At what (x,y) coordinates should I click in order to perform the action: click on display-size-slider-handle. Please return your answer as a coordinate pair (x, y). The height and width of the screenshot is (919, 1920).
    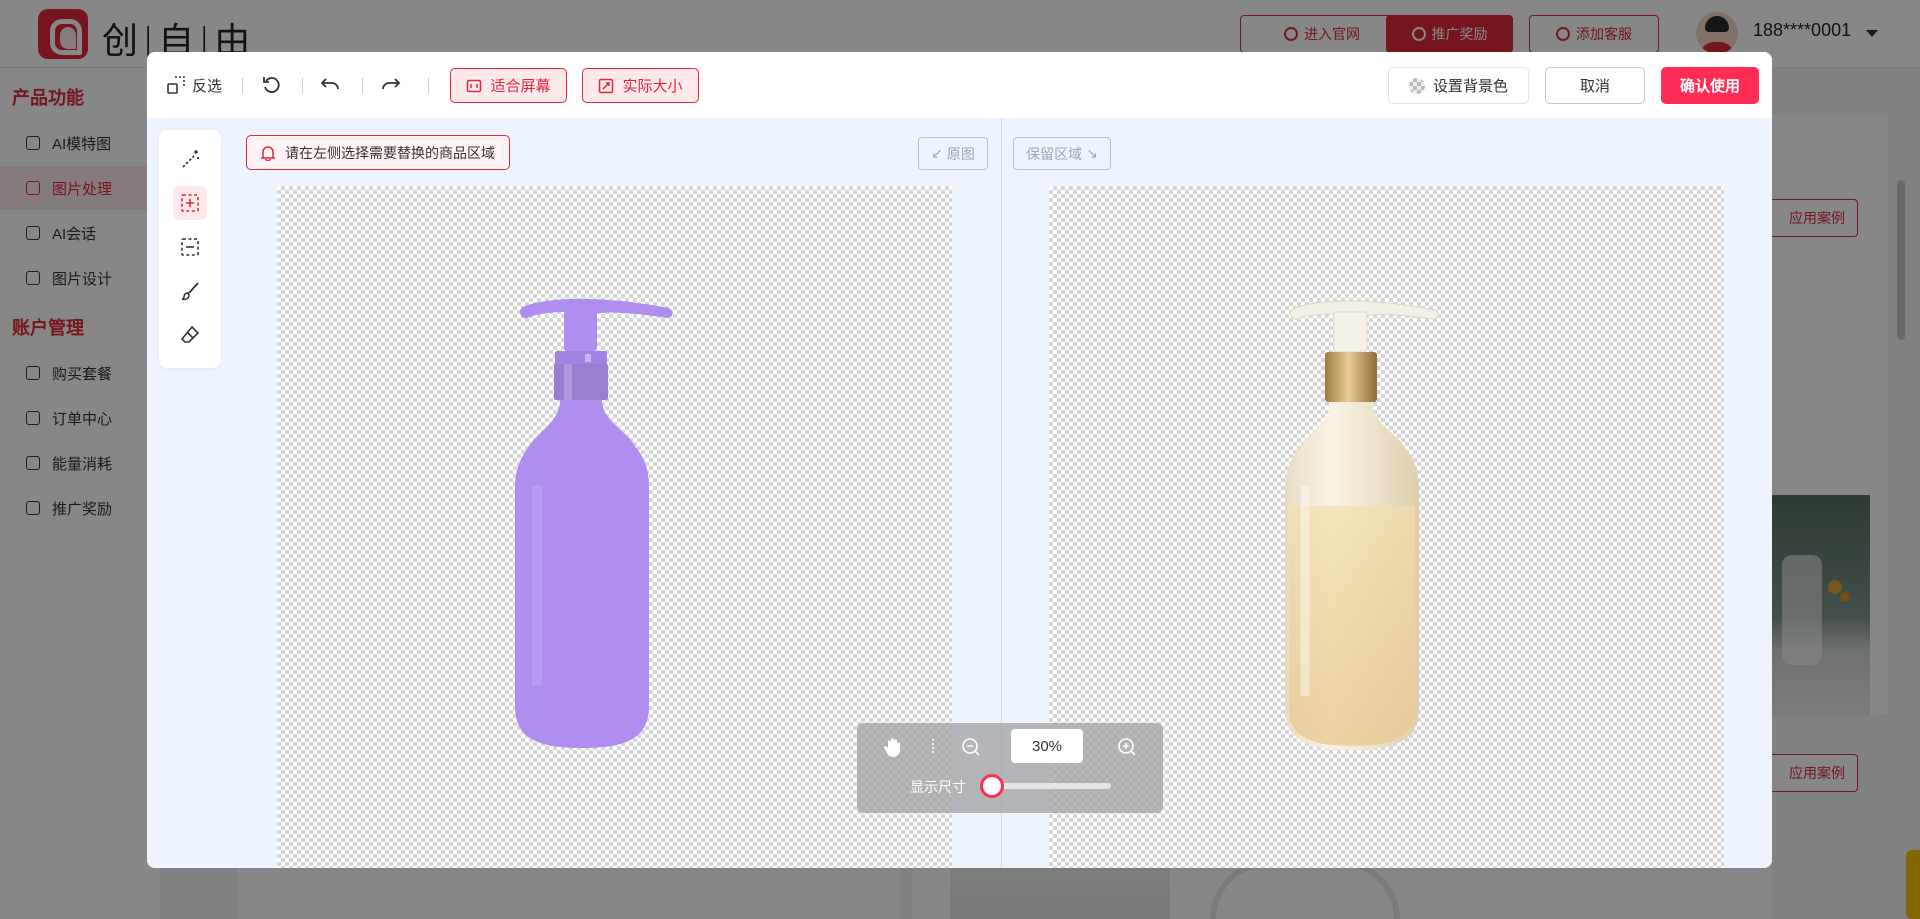
    Looking at the image, I should click on (992, 786).